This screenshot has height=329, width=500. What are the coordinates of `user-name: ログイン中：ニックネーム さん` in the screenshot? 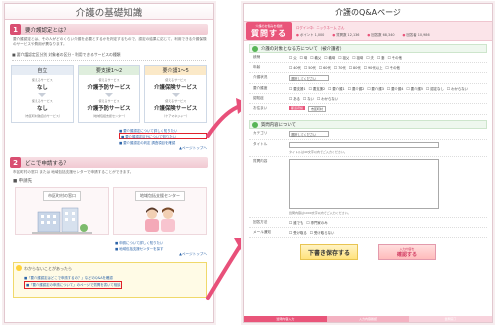 It's located at (320, 28).